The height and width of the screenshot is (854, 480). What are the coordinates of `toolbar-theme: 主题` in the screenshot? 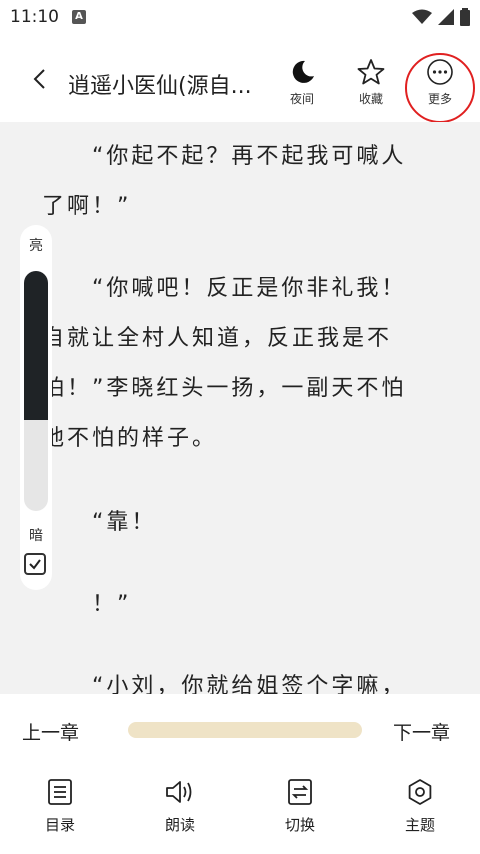 It's located at (420, 806).